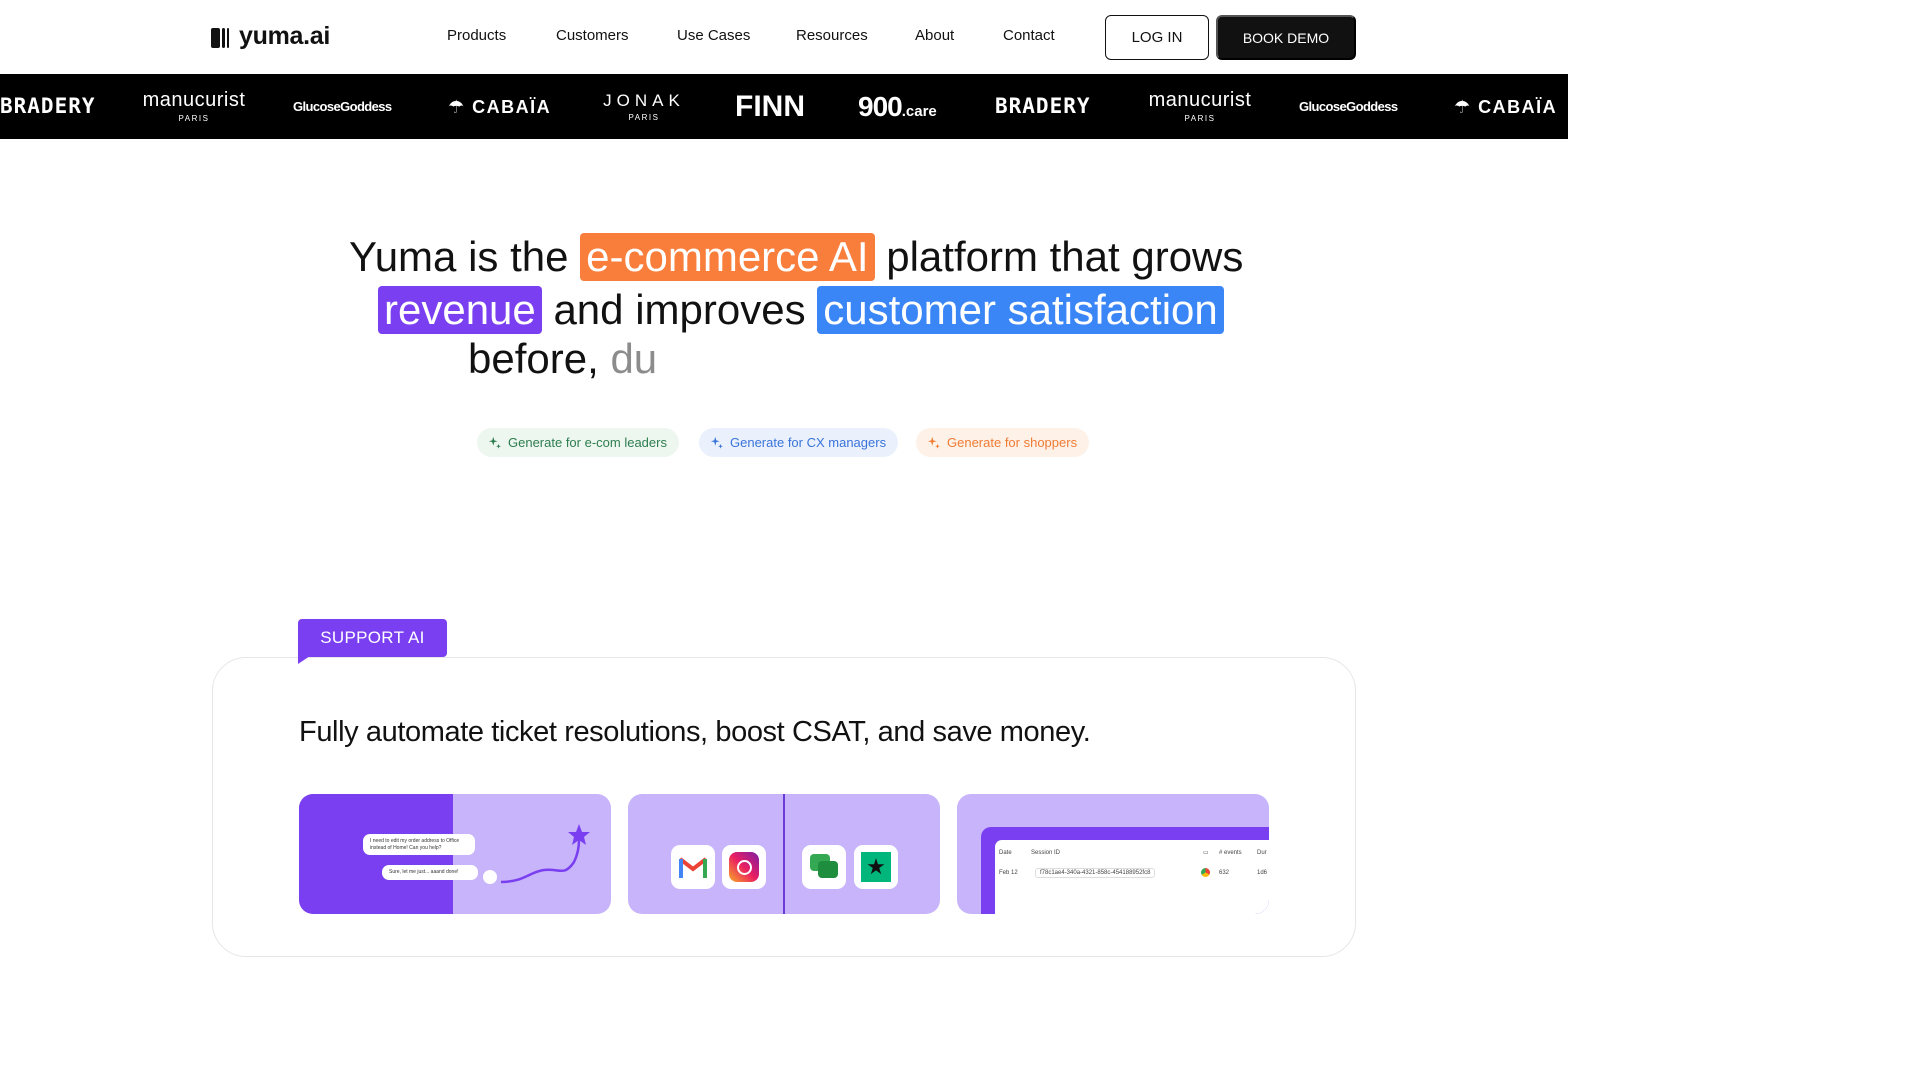 The width and height of the screenshot is (1920, 1080). What do you see at coordinates (490, 877) in the screenshot?
I see `yuma-badge-icon` at bounding box center [490, 877].